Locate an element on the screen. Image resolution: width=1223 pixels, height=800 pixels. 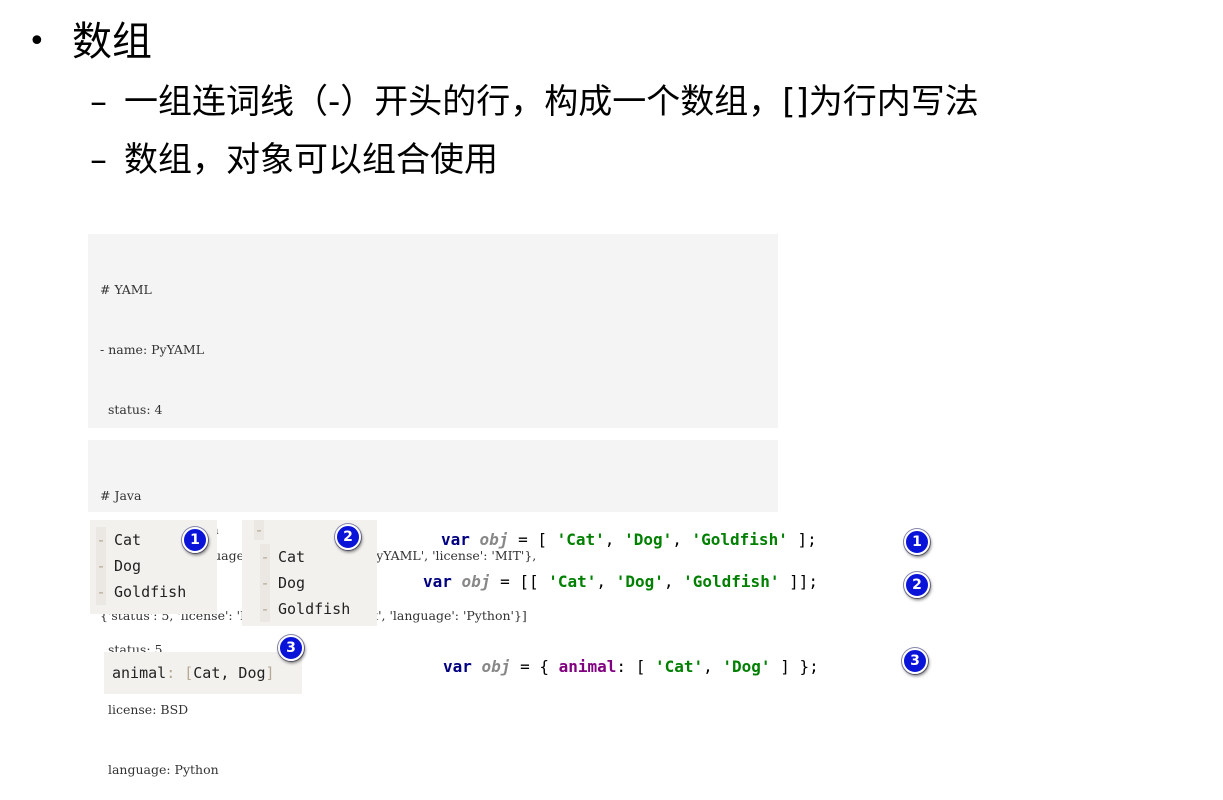
inline-close-bracket: ] is located at coordinates (270, 673).